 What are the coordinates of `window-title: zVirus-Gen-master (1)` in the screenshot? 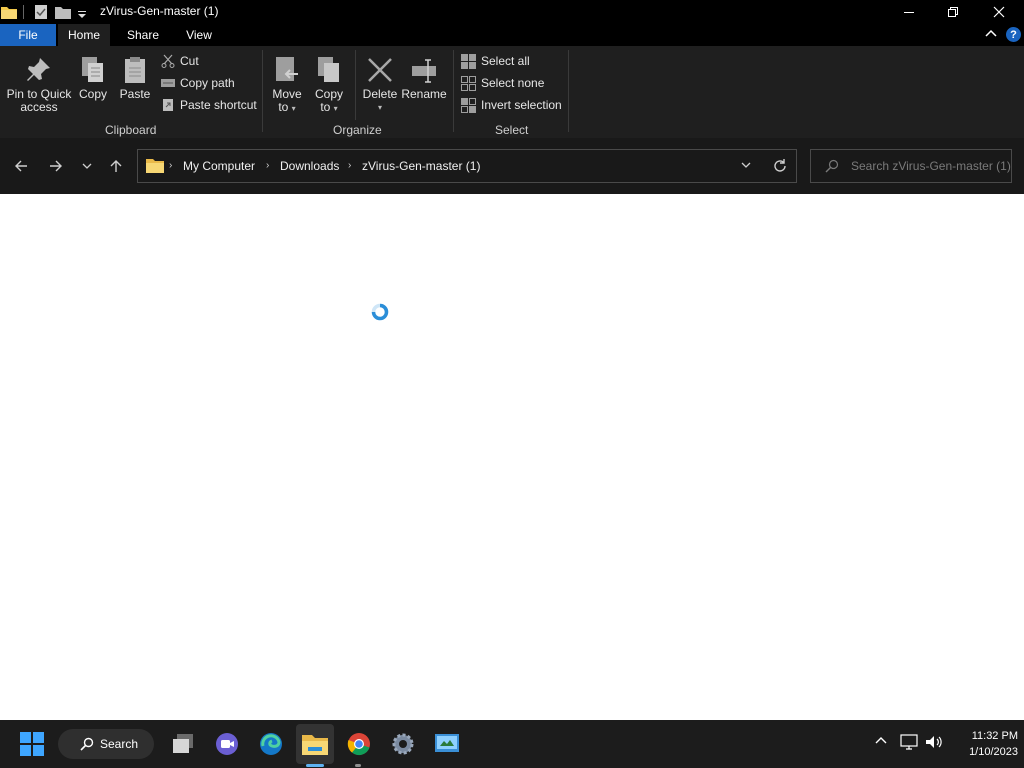 It's located at (159, 11).